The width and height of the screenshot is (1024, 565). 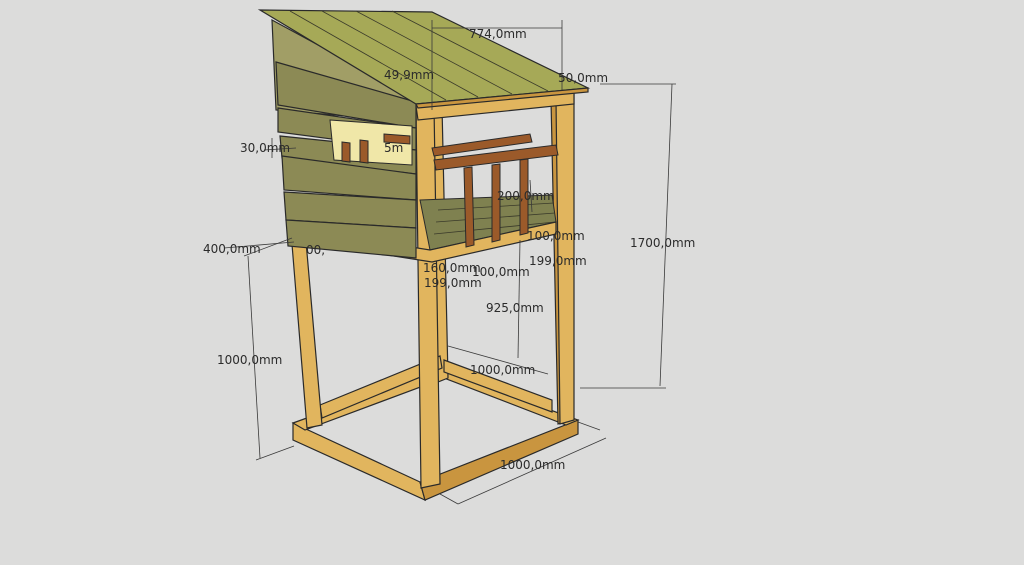 I want to click on dim-wall-depth: 400,0mm, so click(x=232, y=249).